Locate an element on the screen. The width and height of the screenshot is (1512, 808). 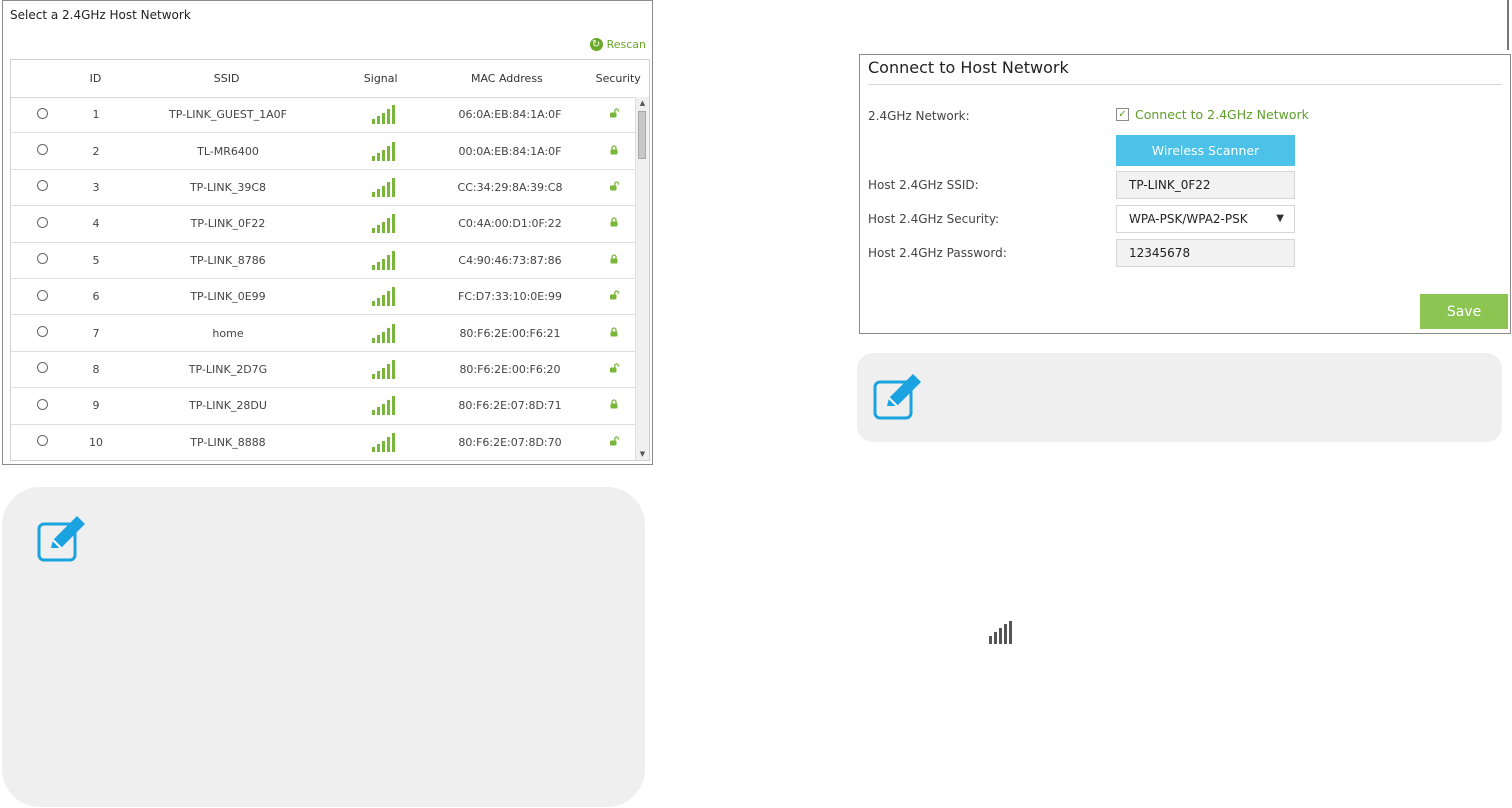
row-mac-address: FC:D7:33:10:0E:99 is located at coordinates (510, 297).